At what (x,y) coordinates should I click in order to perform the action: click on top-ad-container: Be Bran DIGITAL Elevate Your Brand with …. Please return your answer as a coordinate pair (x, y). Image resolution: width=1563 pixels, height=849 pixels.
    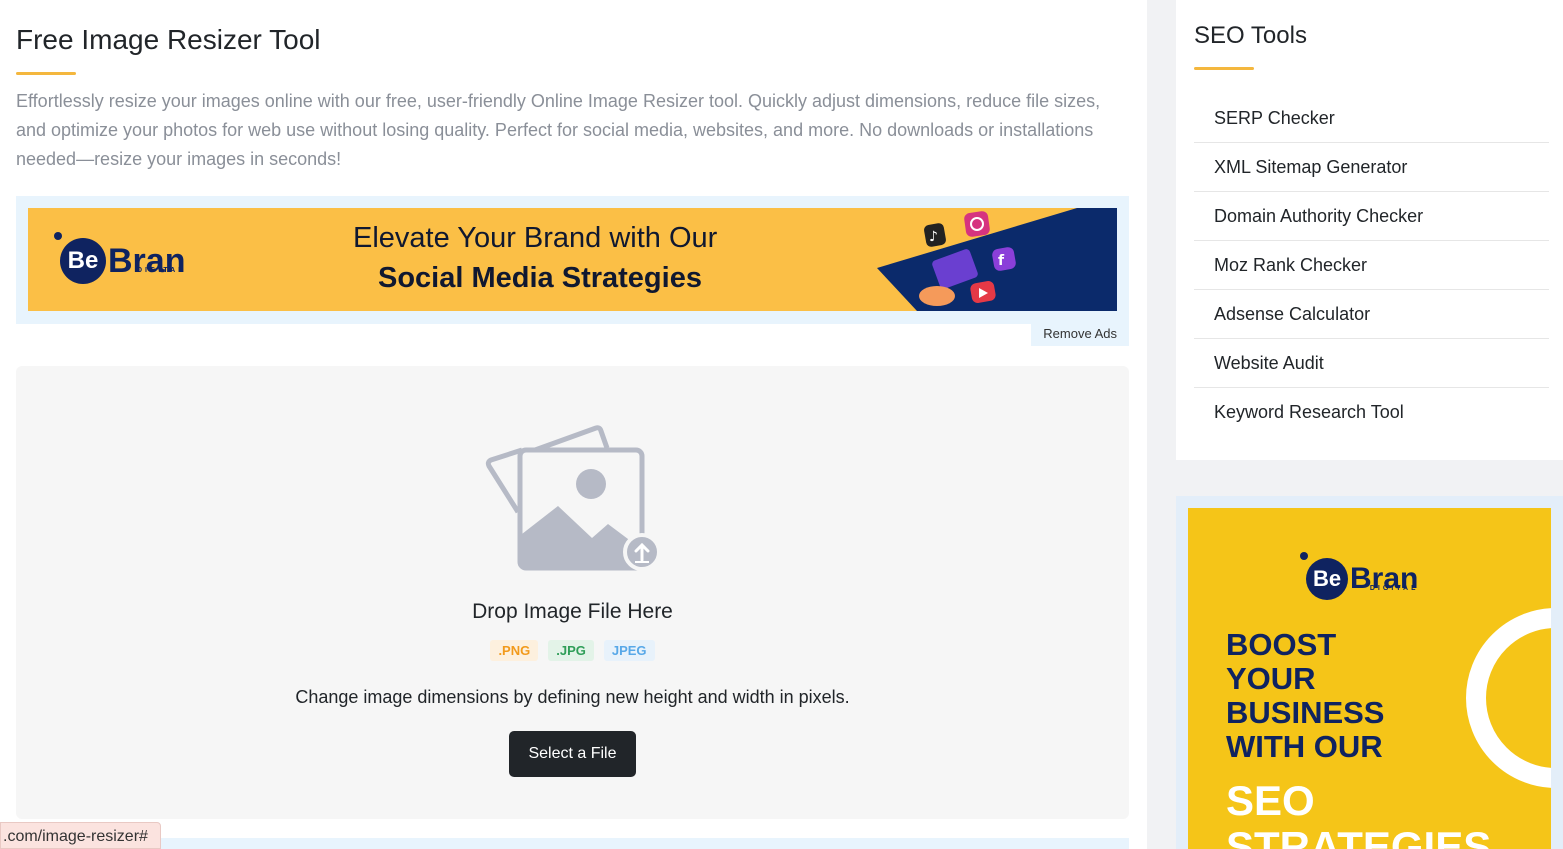
    Looking at the image, I should click on (572, 260).